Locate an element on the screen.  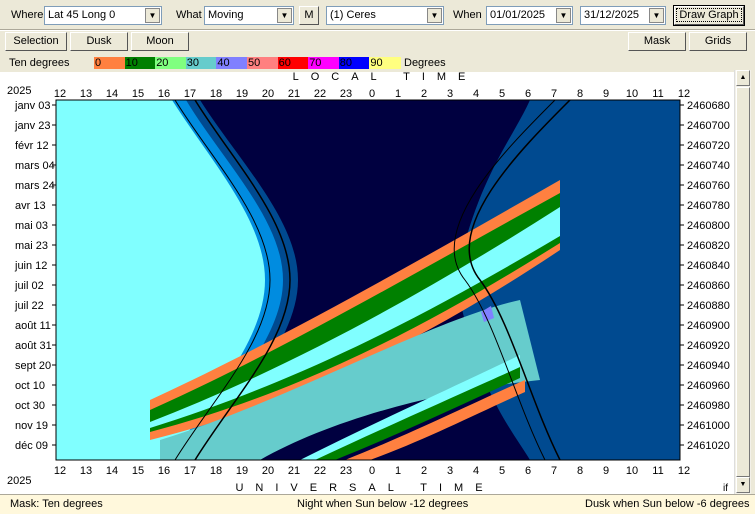
date-label: janv 23 is located at coordinates (32, 126).